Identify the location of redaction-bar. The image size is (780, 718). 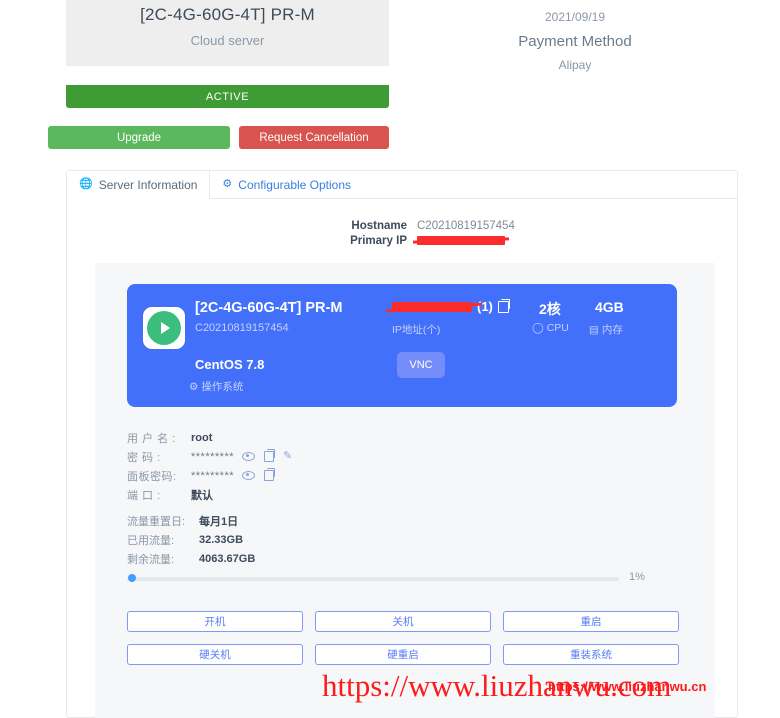
(461, 240).